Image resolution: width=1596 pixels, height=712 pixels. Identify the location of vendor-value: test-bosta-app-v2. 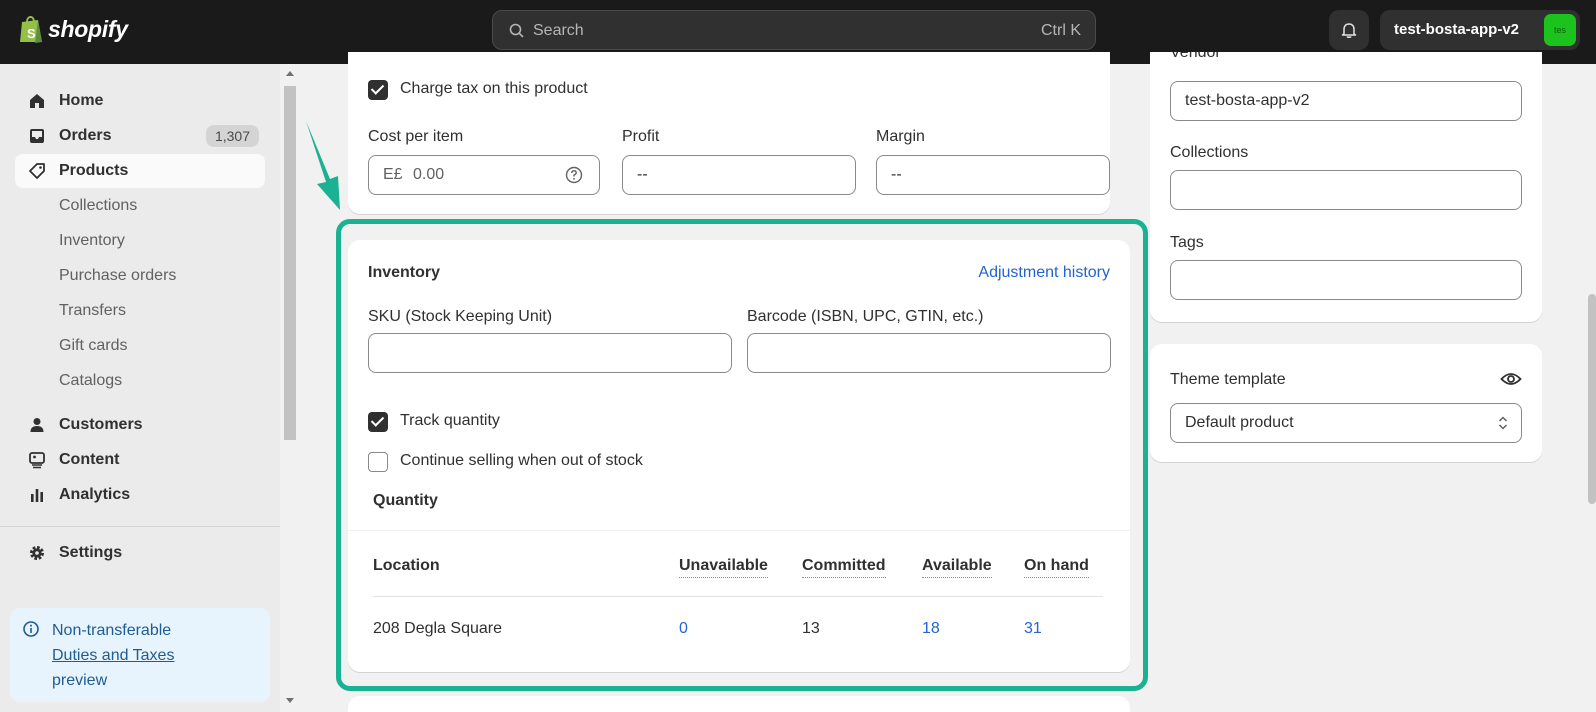
(1247, 100).